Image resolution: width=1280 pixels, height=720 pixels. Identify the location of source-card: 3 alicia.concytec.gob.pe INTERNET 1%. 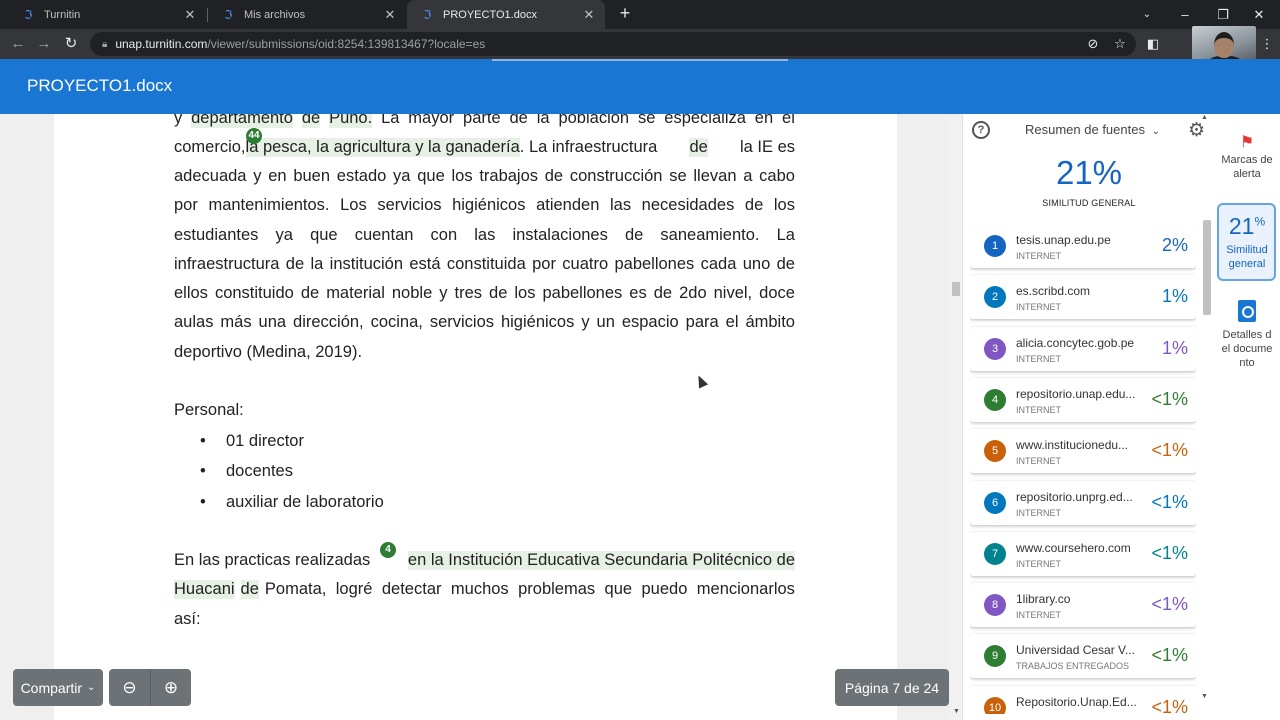
(1083, 348).